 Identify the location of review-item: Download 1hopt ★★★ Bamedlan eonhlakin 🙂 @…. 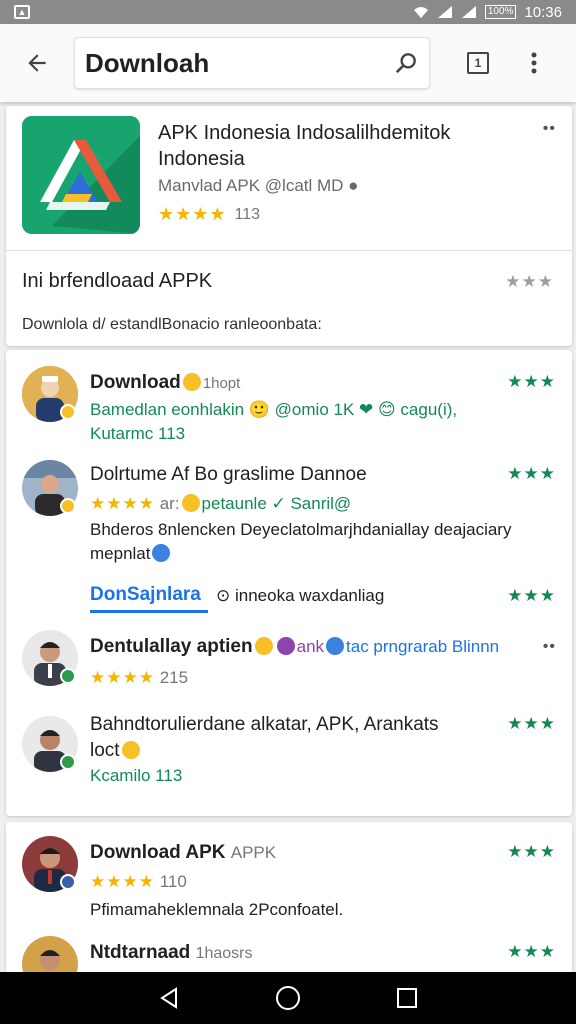
(289, 404).